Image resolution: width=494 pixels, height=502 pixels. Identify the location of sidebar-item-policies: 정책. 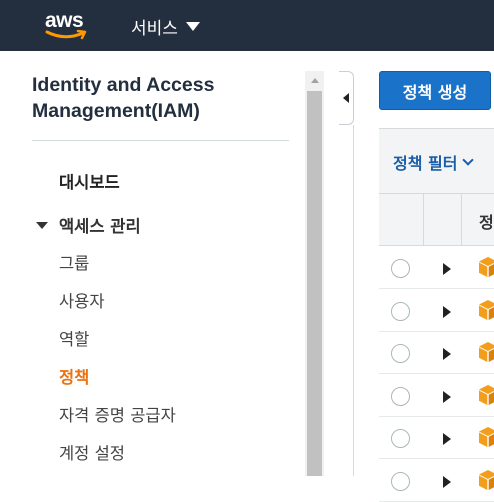
(74, 376).